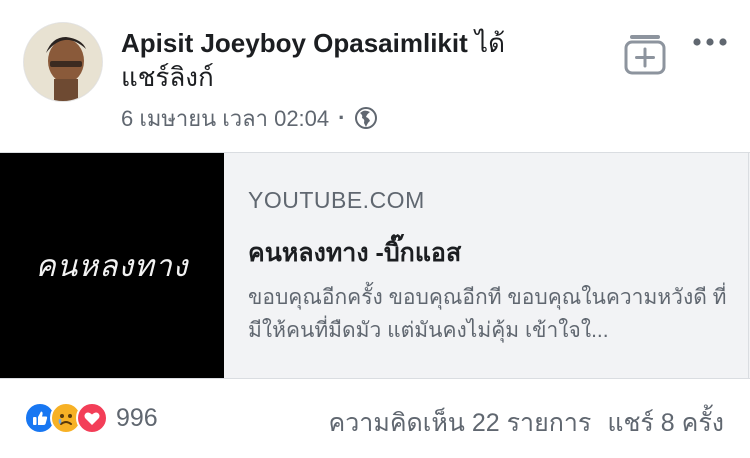 The image size is (750, 458). What do you see at coordinates (486, 43) in the screenshot?
I see `post-action-text: ได้` at bounding box center [486, 43].